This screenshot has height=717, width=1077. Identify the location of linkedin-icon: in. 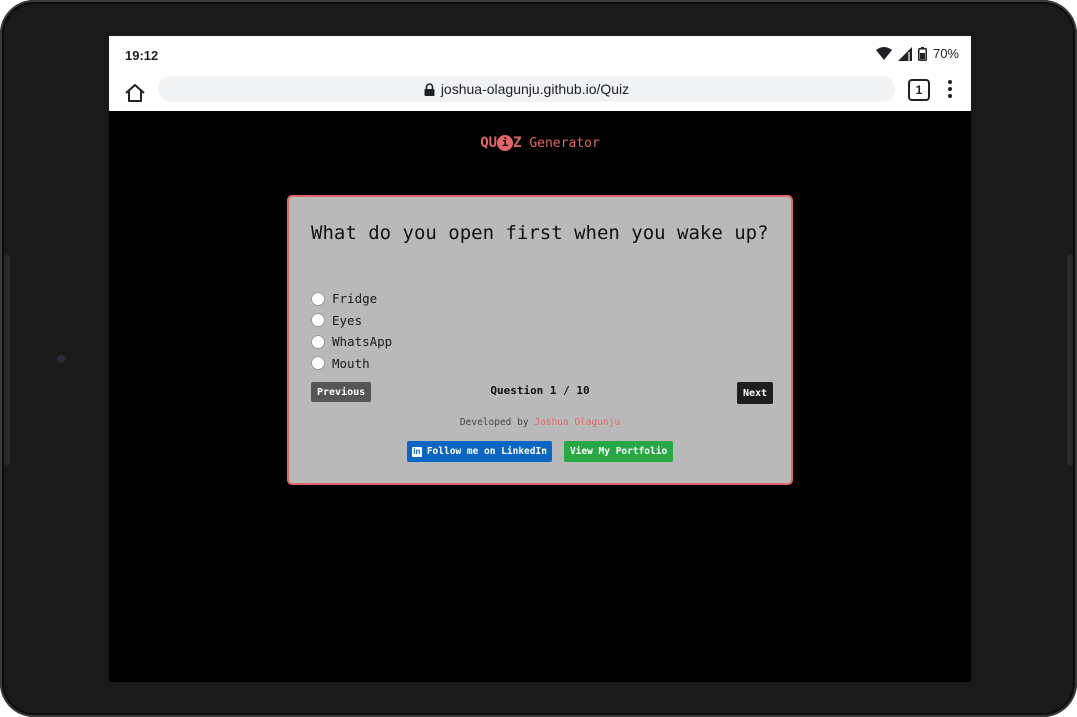
(416, 451).